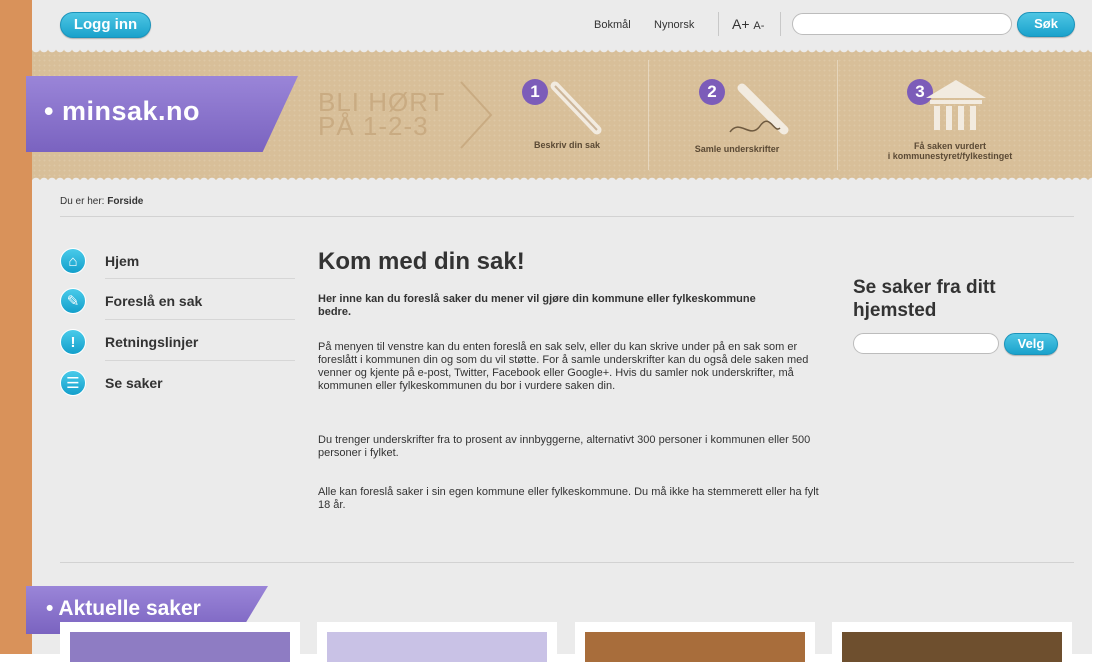  I want to click on home-icon: ⌂, so click(73, 261).